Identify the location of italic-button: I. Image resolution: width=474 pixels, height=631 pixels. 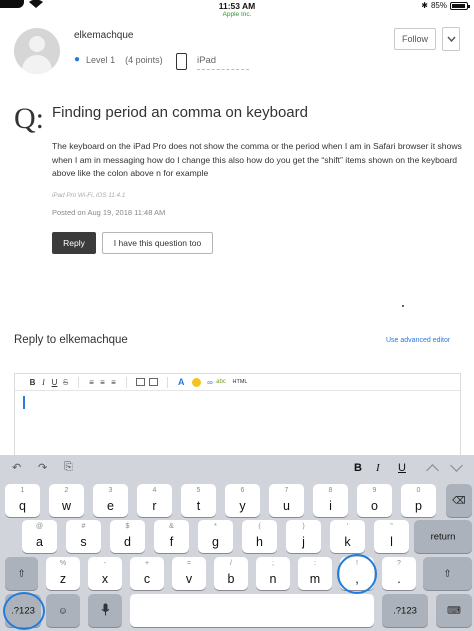
(43, 382).